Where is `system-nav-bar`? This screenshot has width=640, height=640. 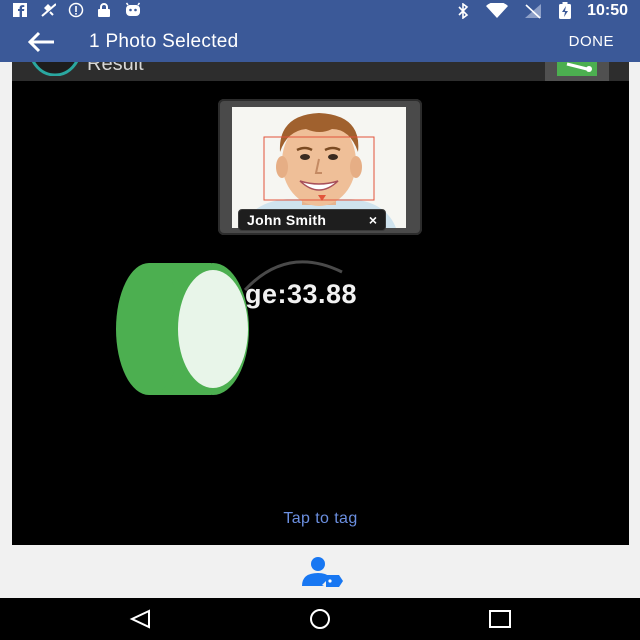
system-nav-bar is located at coordinates (320, 619).